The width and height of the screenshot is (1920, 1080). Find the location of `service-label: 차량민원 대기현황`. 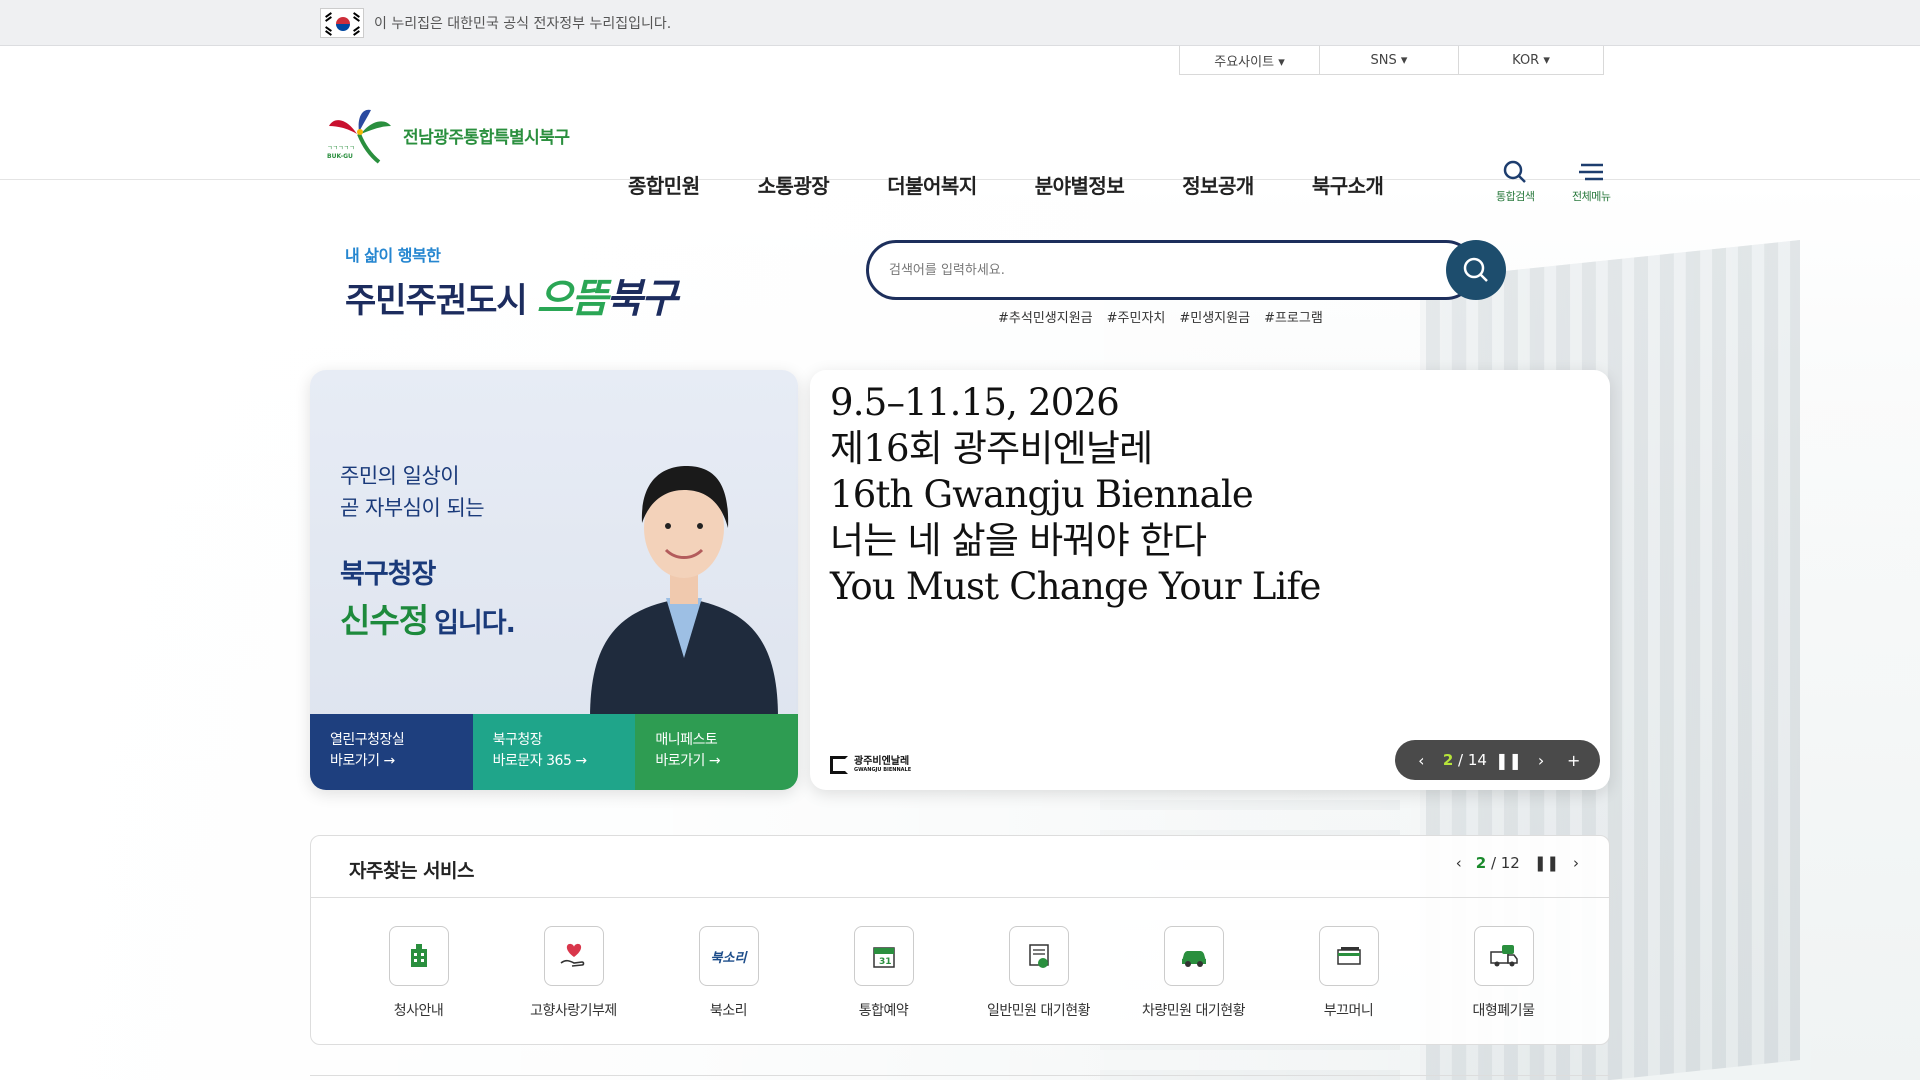

service-label: 차량민원 대기현황 is located at coordinates (1194, 1011).